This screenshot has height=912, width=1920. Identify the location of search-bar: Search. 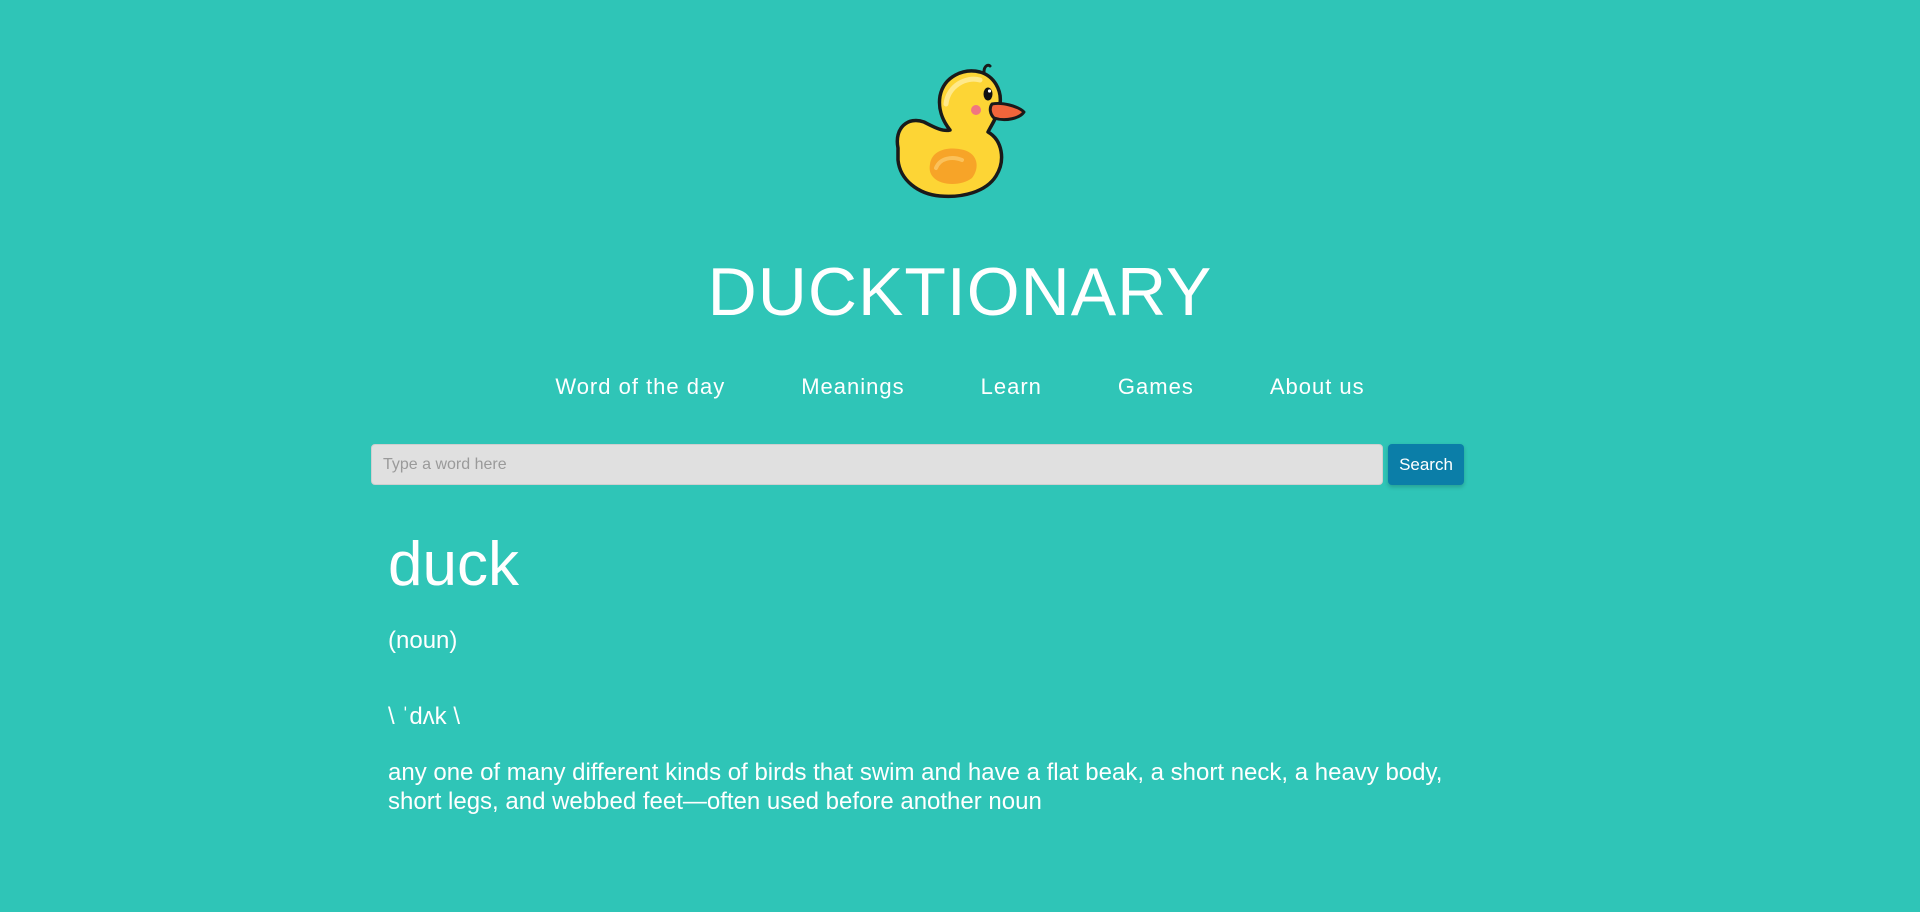
(917, 464).